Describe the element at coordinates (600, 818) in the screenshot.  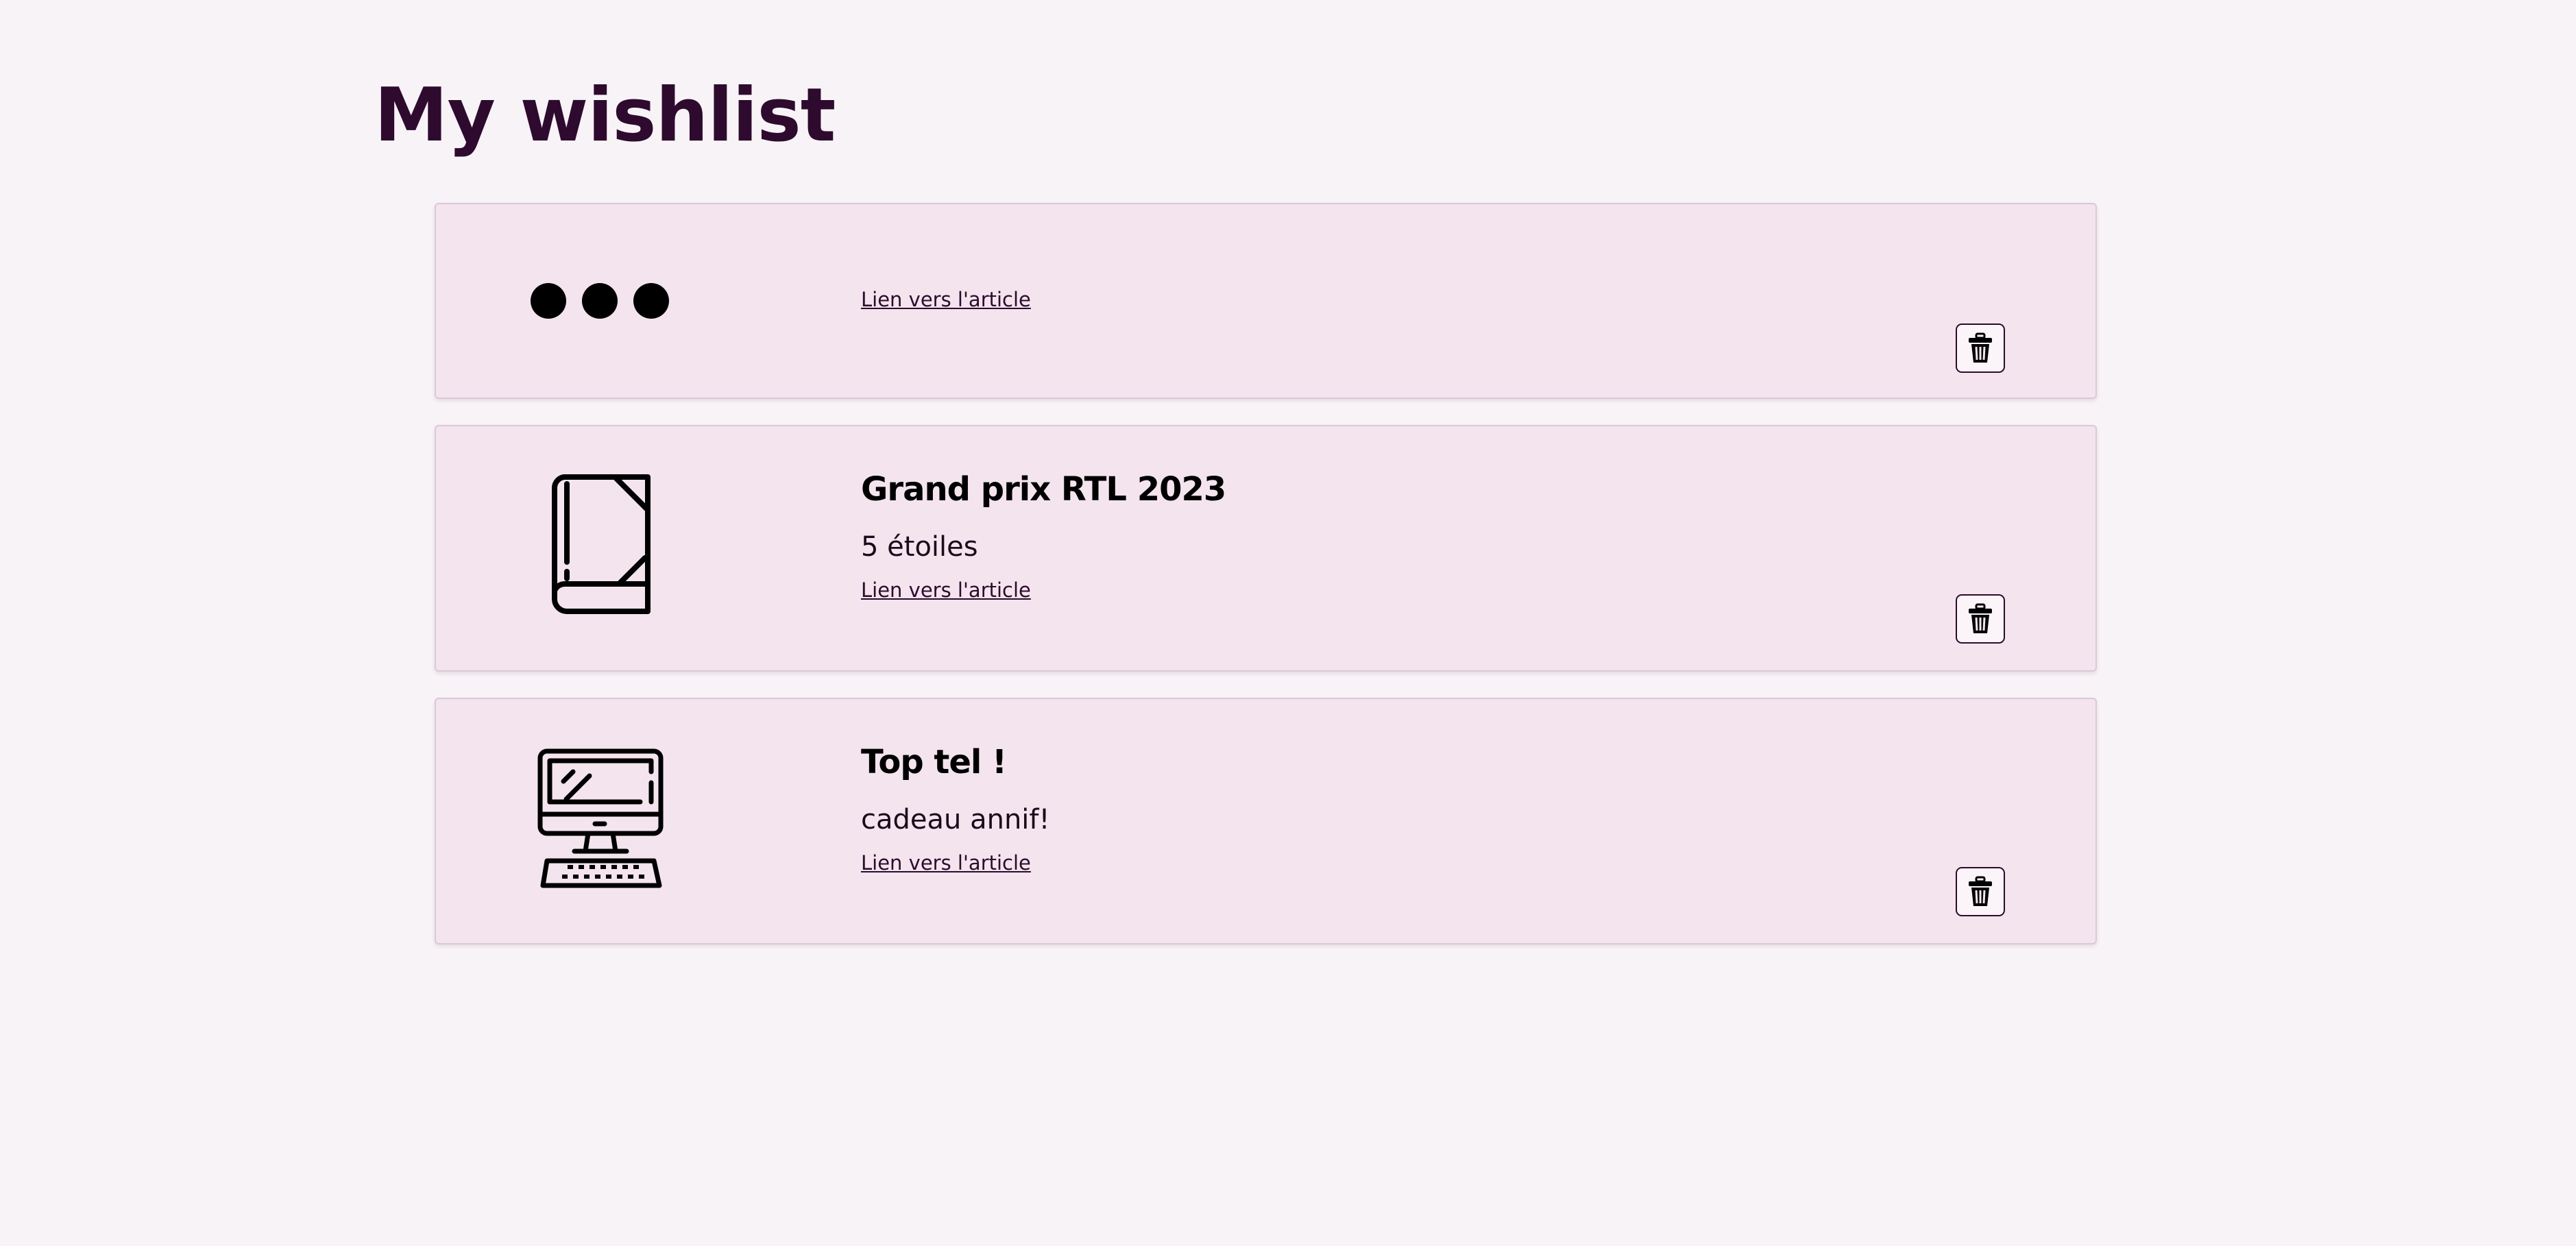
I see `computer-icon` at that location.